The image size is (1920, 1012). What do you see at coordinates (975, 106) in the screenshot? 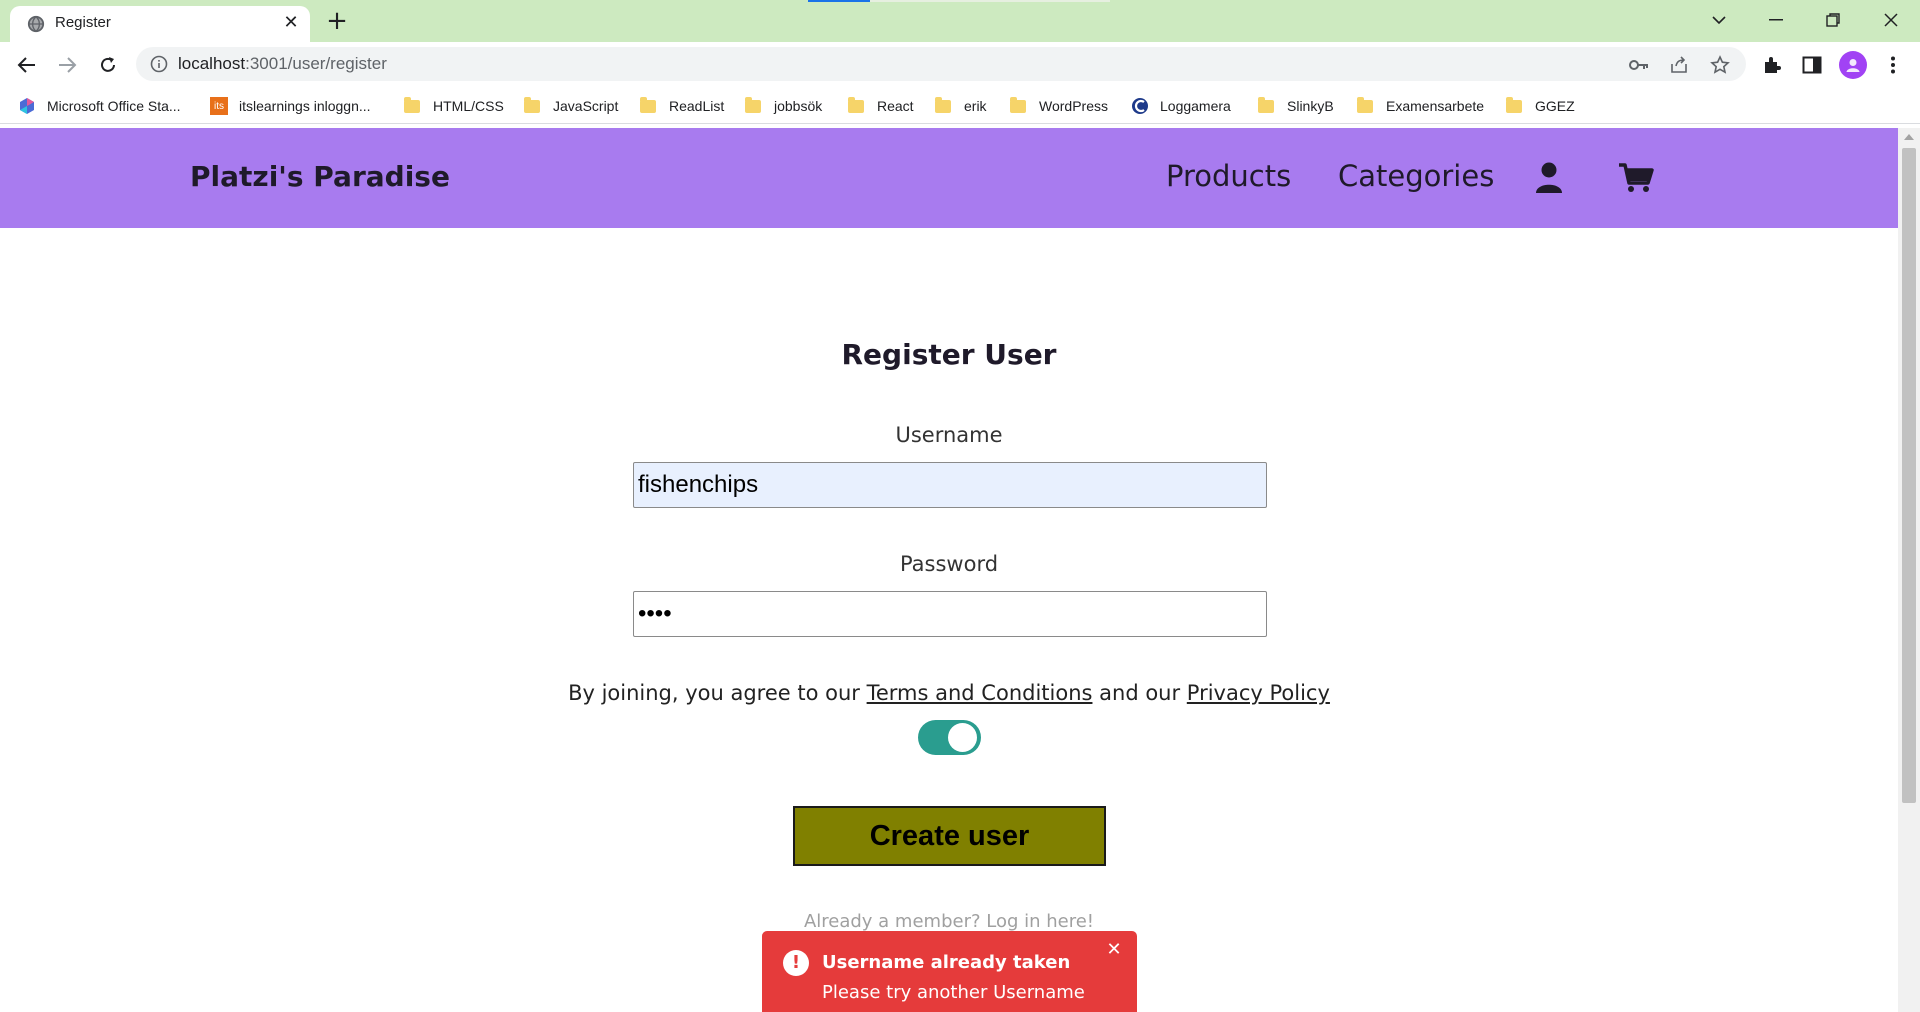
I see `bookmark-label: erik` at bounding box center [975, 106].